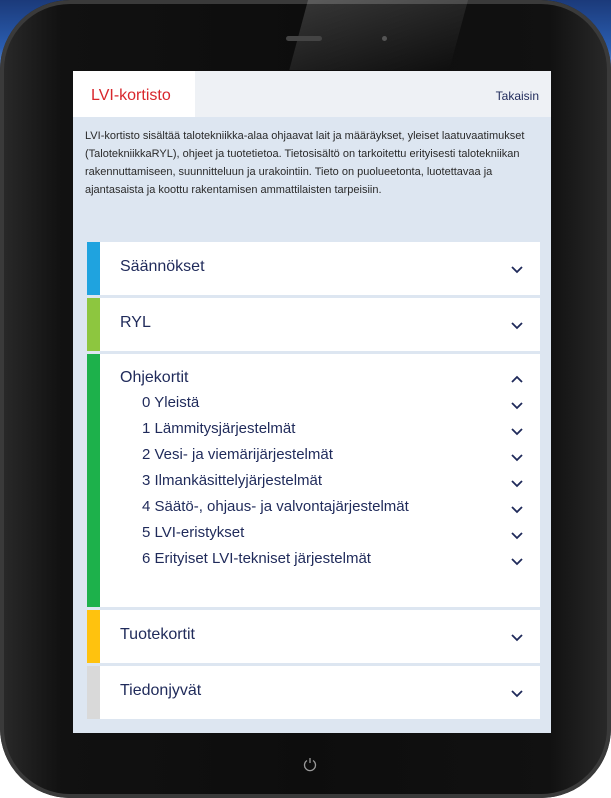 Image resolution: width=611 pixels, height=798 pixels. I want to click on section-saannokset: Säännökset, so click(313, 268).